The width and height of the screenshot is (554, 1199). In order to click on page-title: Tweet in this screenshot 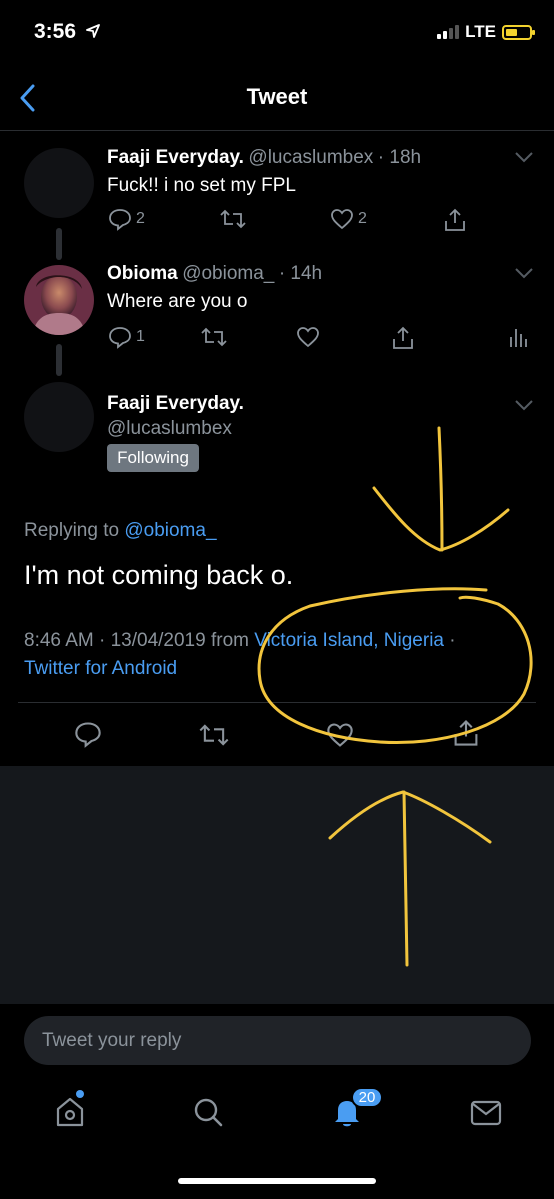, I will do `click(277, 96)`.